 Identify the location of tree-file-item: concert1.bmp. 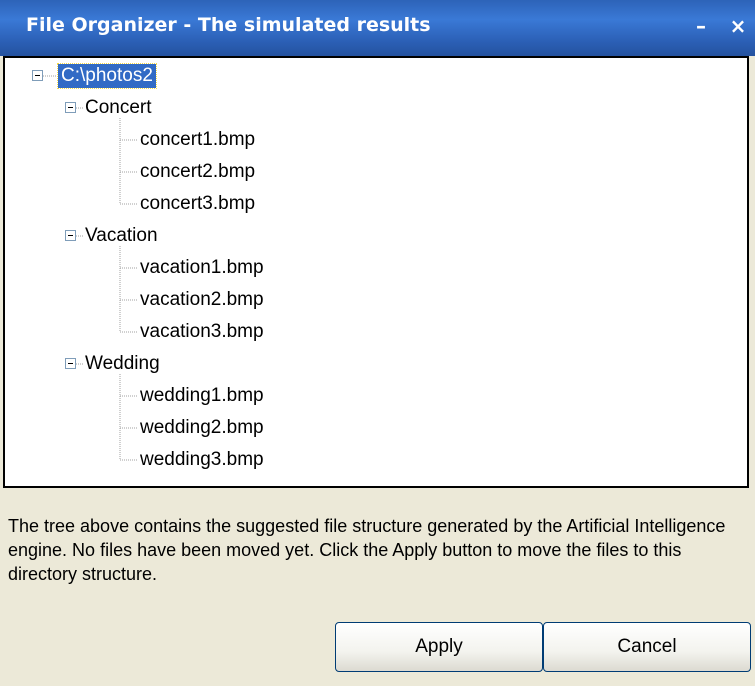
(197, 140).